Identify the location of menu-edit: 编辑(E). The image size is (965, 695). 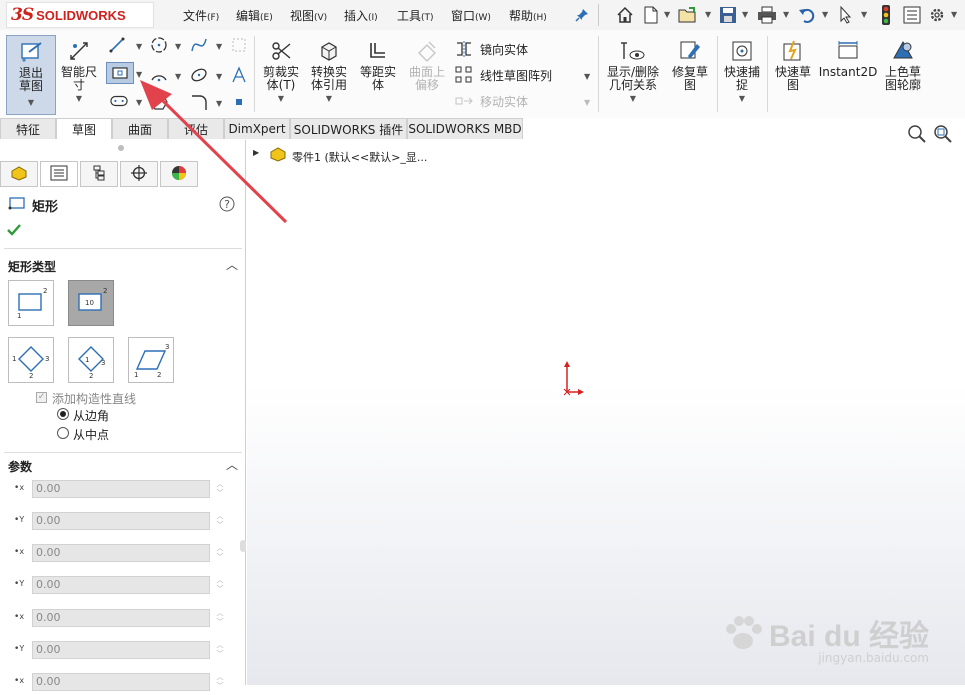
(254, 15).